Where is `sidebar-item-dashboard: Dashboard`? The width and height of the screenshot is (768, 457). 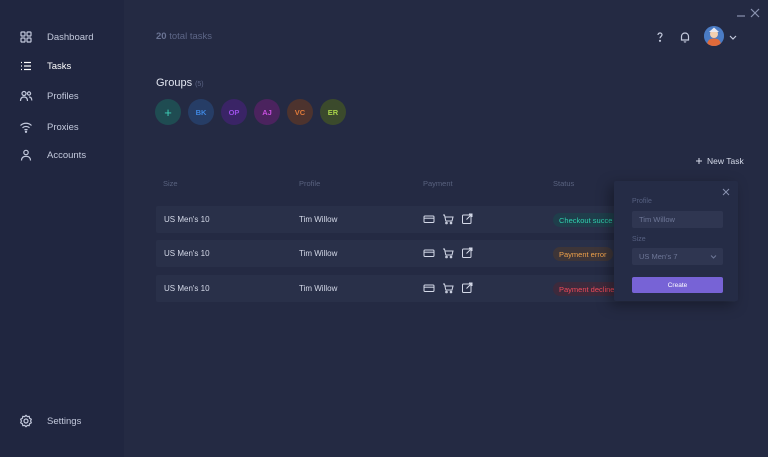 sidebar-item-dashboard: Dashboard is located at coordinates (62, 37).